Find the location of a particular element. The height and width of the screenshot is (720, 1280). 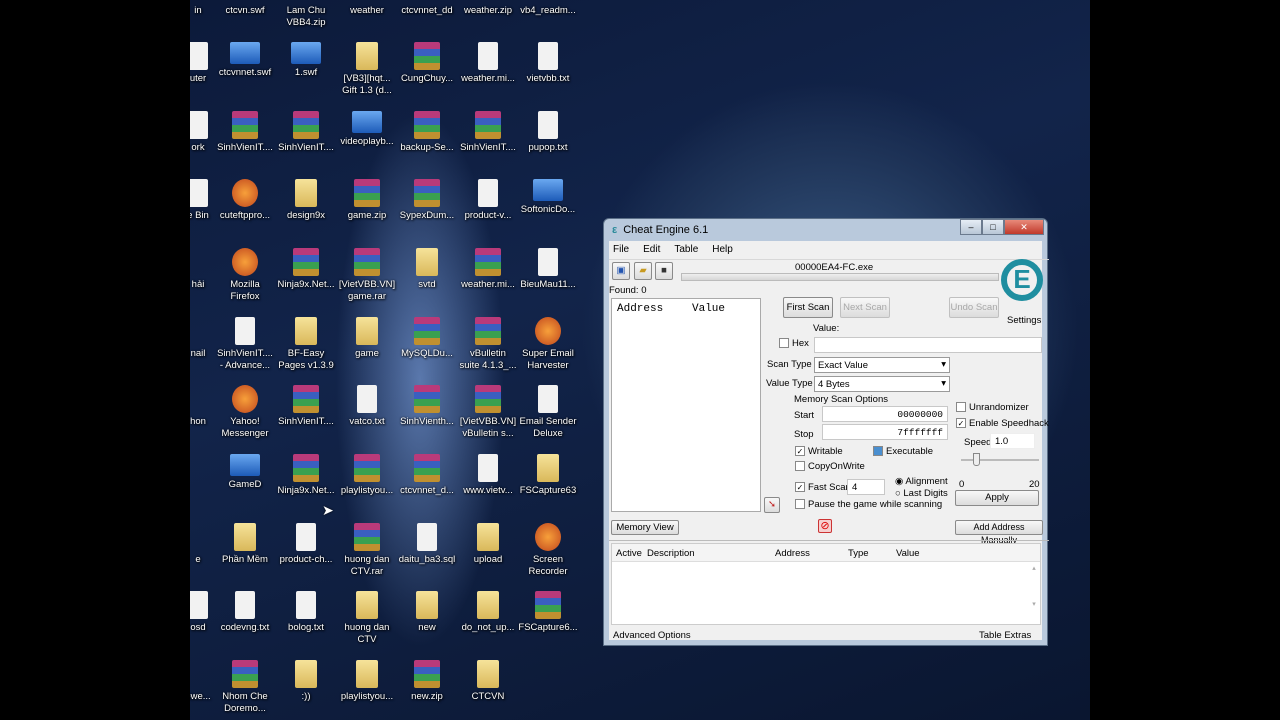

desktop-icon: Mozilla Firefox is located at coordinates (245, 275).